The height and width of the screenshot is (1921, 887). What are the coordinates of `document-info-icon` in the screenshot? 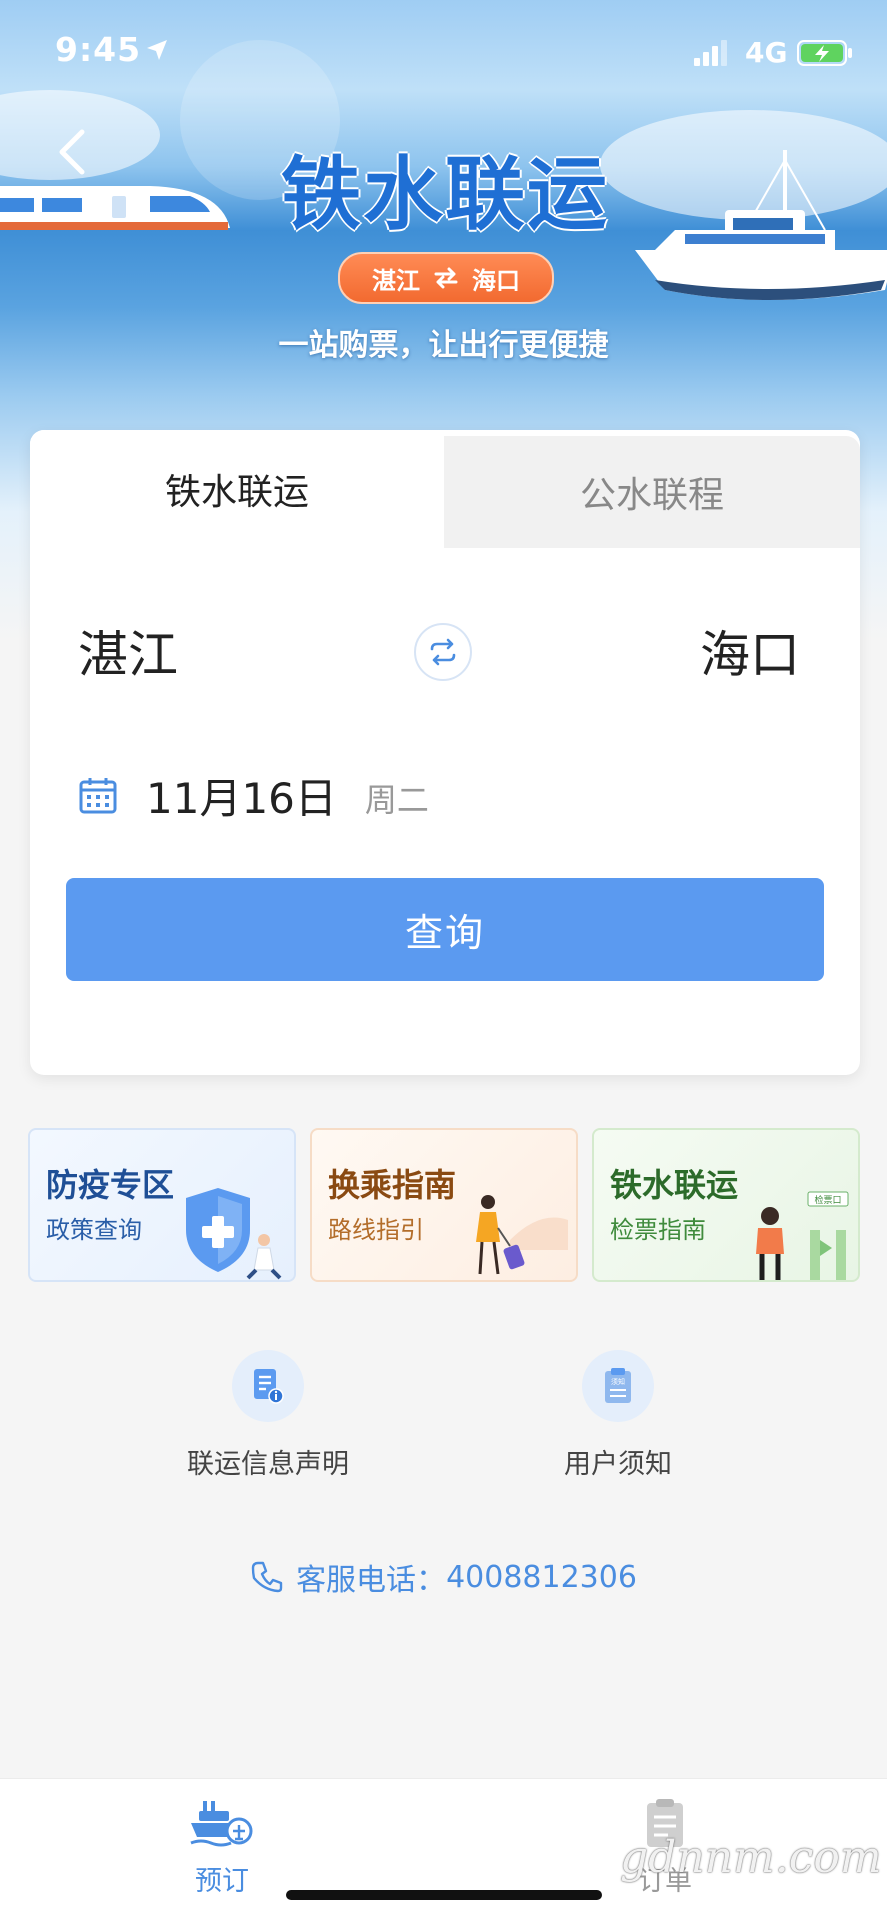 It's located at (269, 1386).